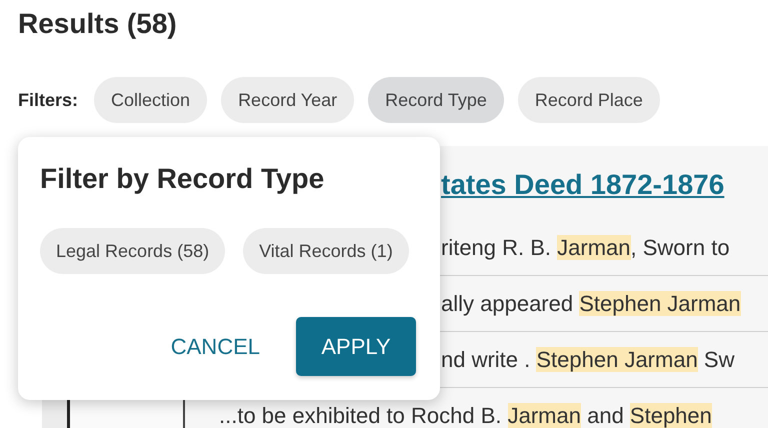 The image size is (768, 428). What do you see at coordinates (486, 359) in the screenshot?
I see `snippet-text: nd write .` at bounding box center [486, 359].